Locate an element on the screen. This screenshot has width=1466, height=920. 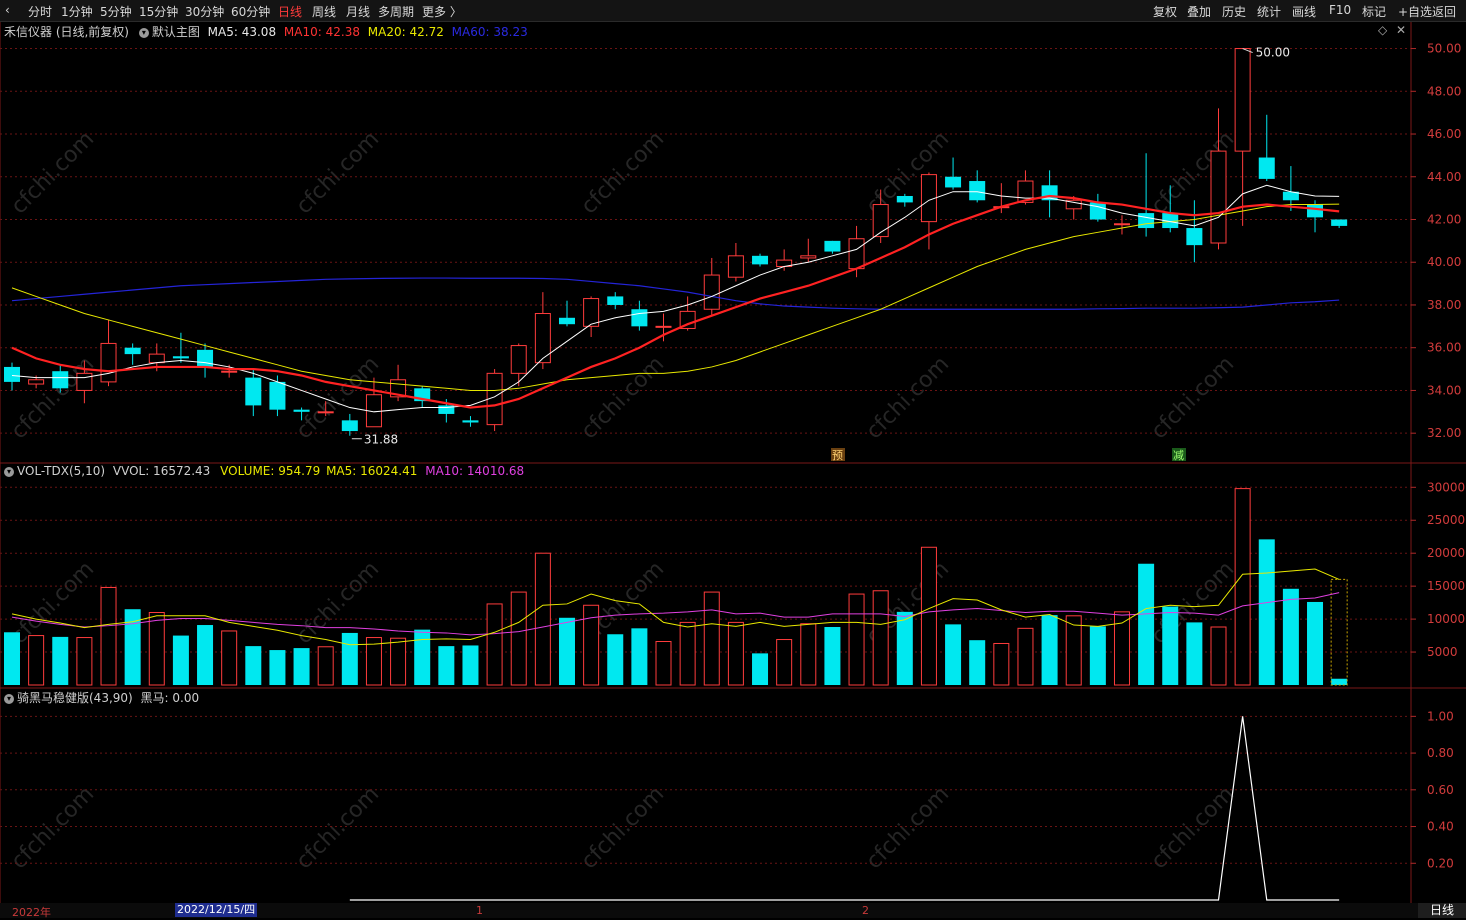
price-tick-label: 44.00 is located at coordinates (1444, 177).